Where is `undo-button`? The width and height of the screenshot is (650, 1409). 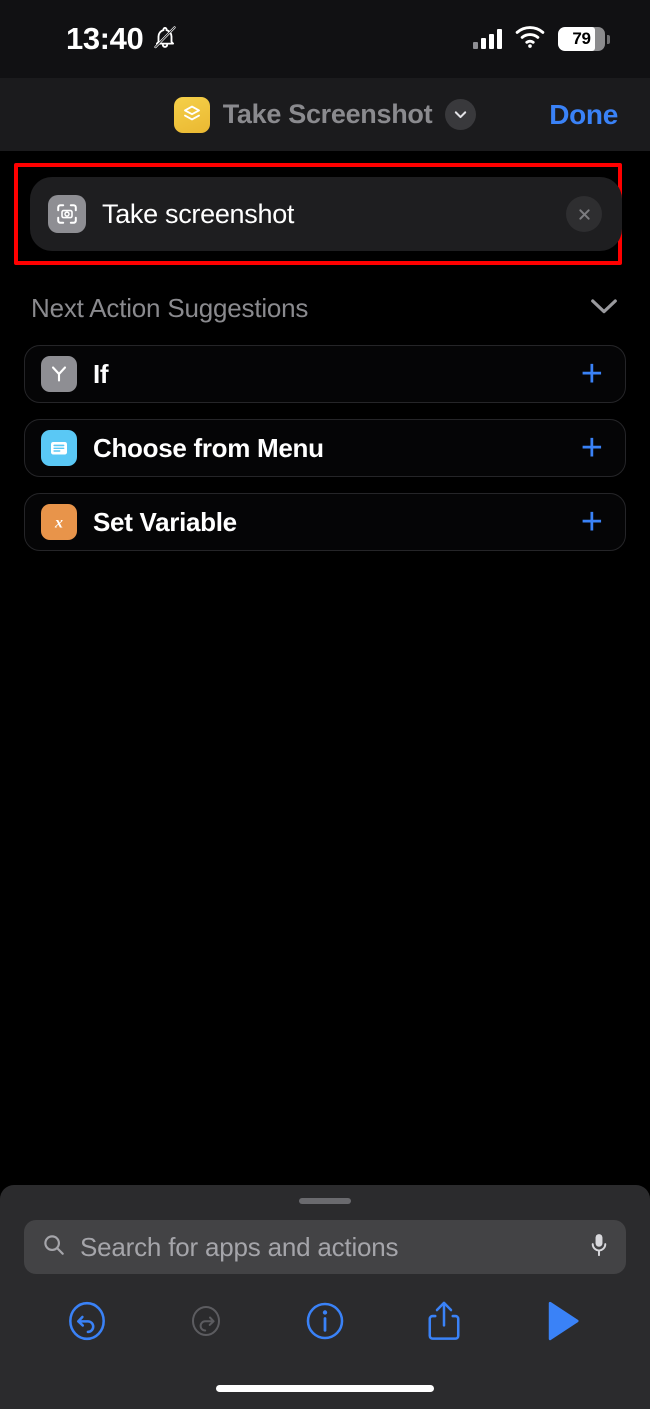 undo-button is located at coordinates (87, 1321).